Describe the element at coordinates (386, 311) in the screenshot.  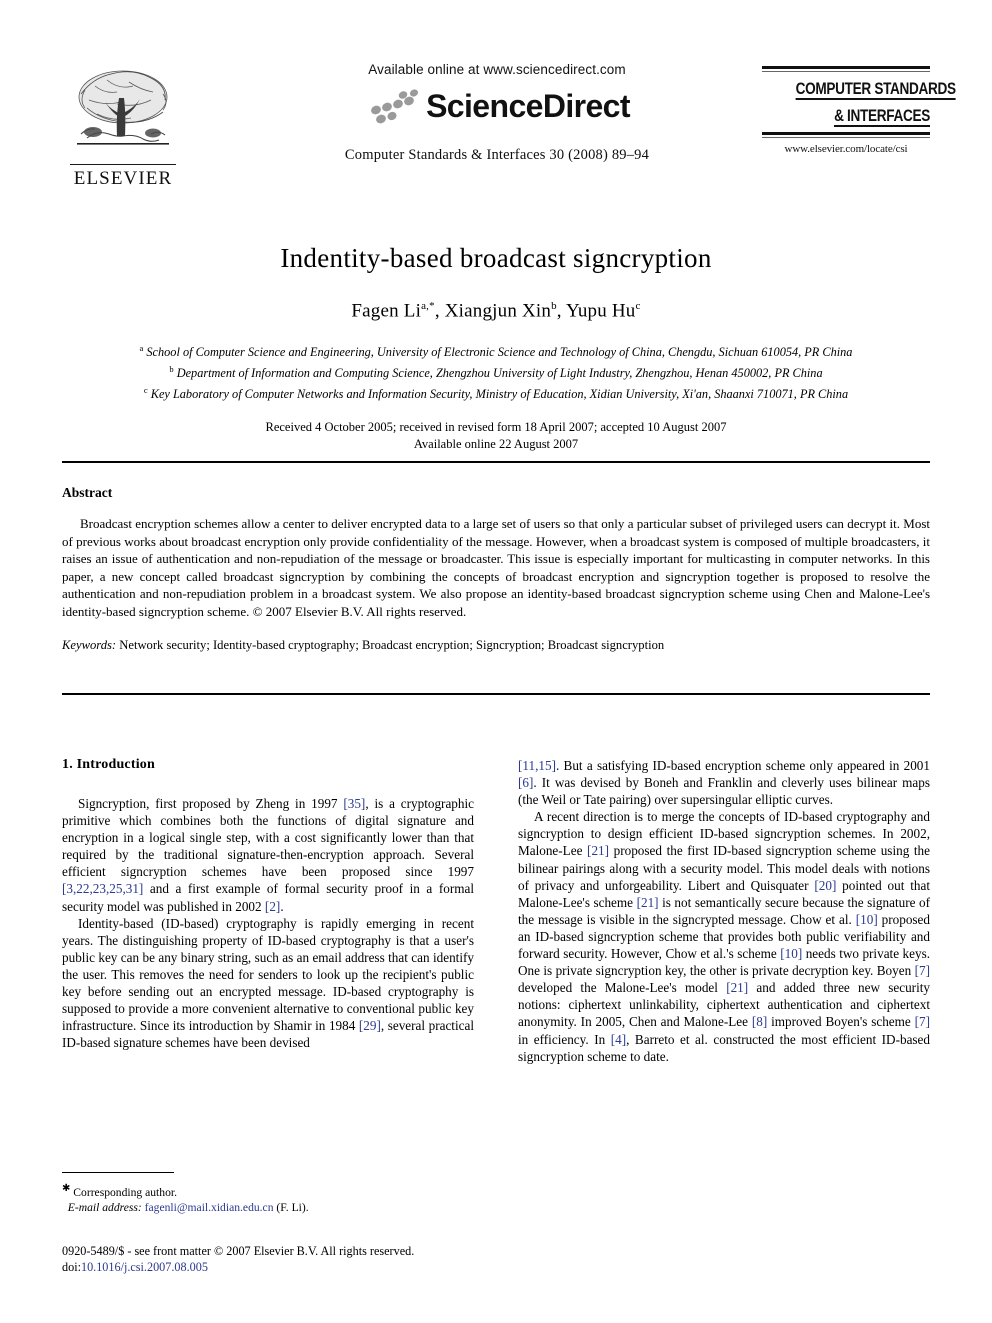
I see `author-name-1: Fagen Li` at that location.